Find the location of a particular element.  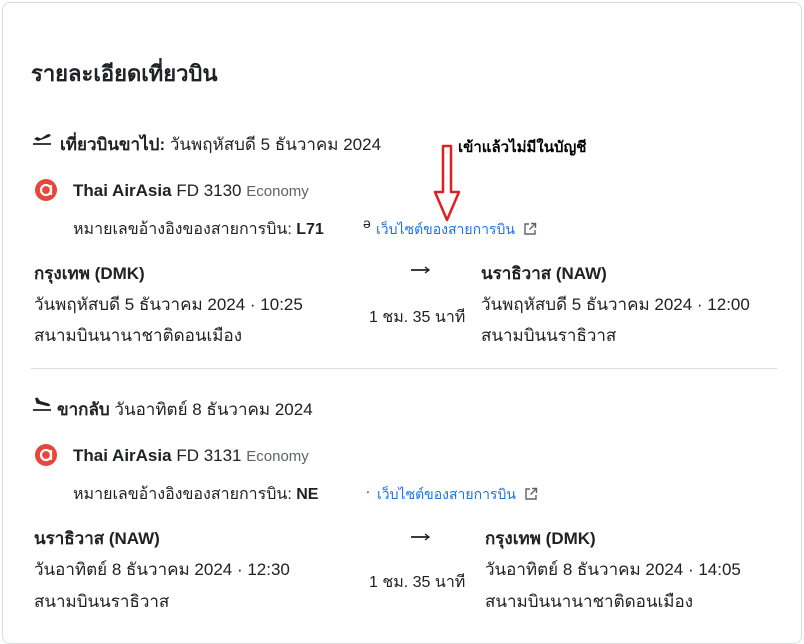

return-website-link: เว็บไซต์ของสายการบิน is located at coordinates (446, 495).